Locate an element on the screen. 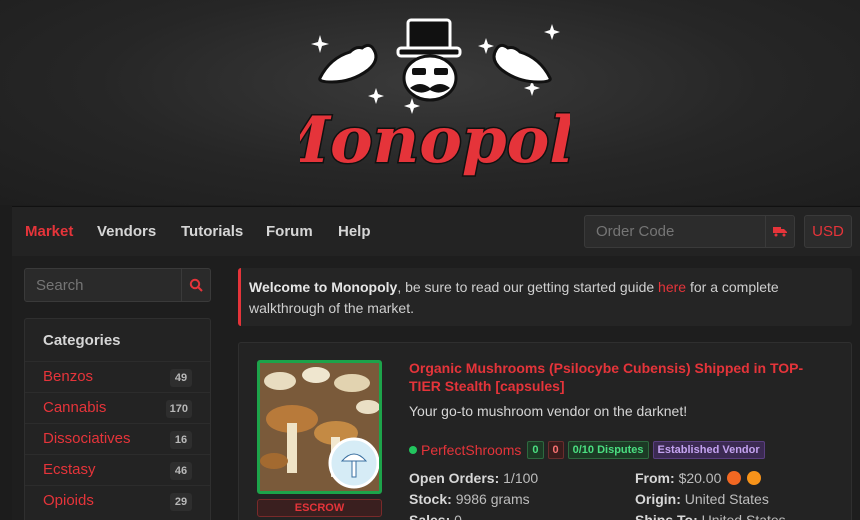 This screenshot has height=520, width=860. category-count: 16 is located at coordinates (181, 440).